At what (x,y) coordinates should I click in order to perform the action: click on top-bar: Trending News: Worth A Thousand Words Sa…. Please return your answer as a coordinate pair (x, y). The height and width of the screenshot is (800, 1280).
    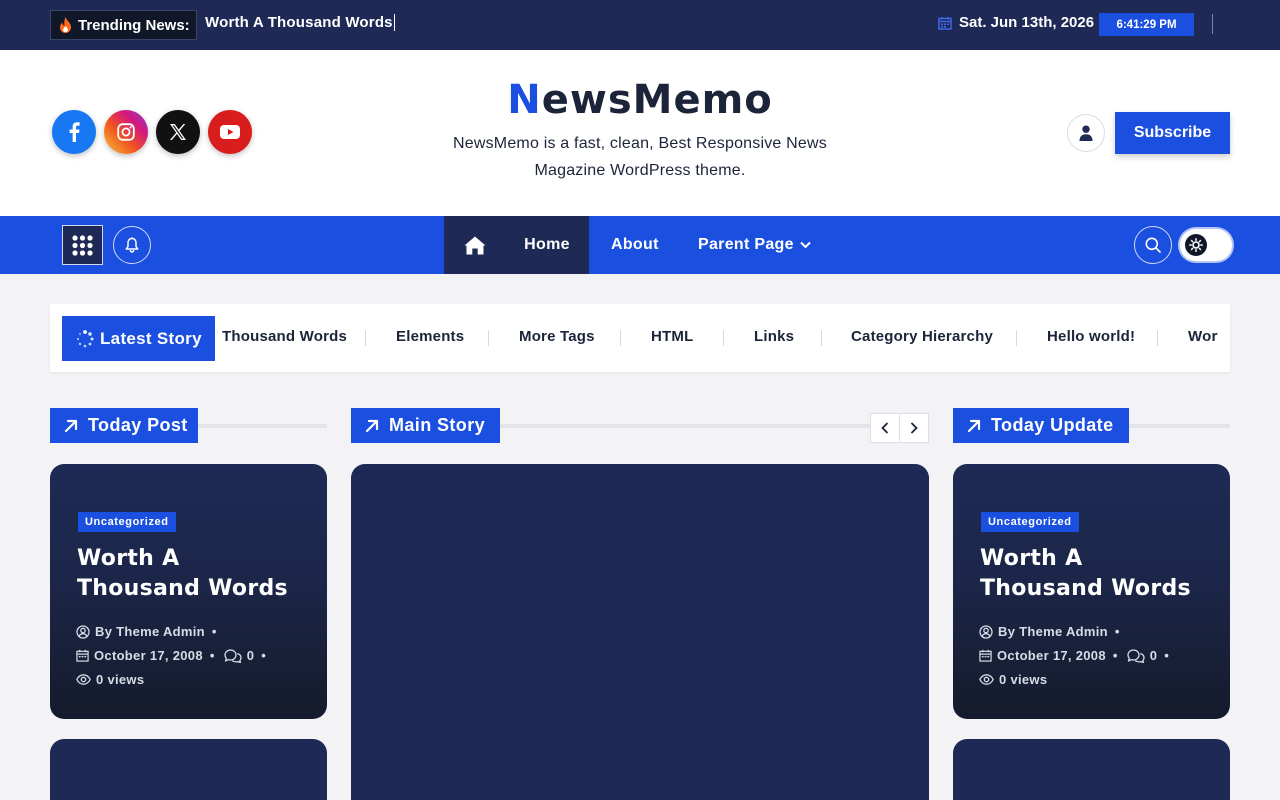
    Looking at the image, I should click on (640, 25).